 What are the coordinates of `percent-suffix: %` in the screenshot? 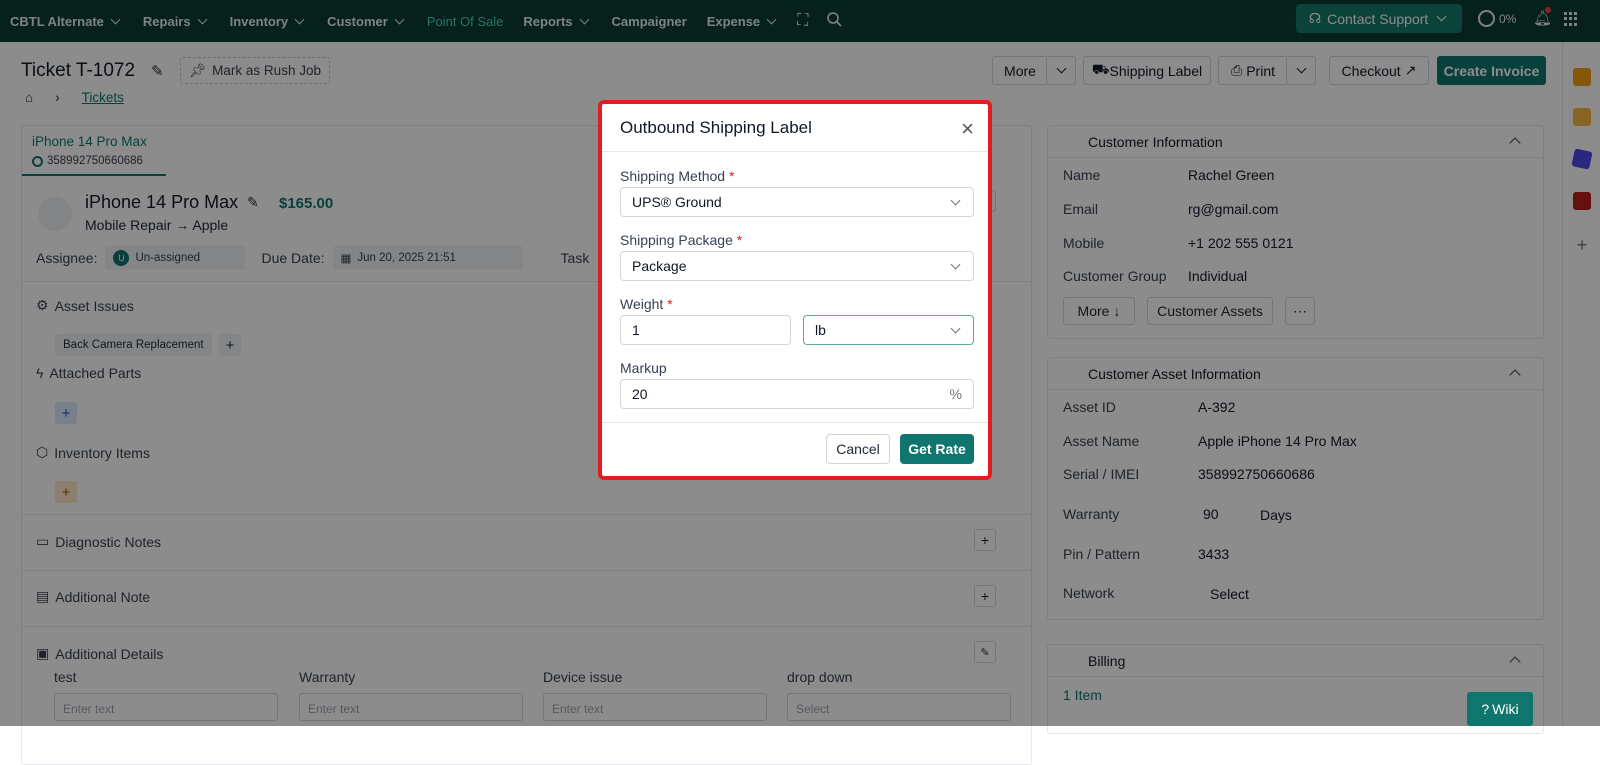 It's located at (955, 394).